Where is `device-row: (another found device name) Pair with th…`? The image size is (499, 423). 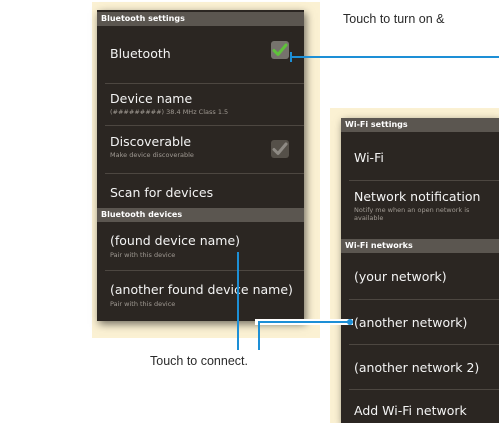
device-row: (another found device name) Pair with th… is located at coordinates (200, 296).